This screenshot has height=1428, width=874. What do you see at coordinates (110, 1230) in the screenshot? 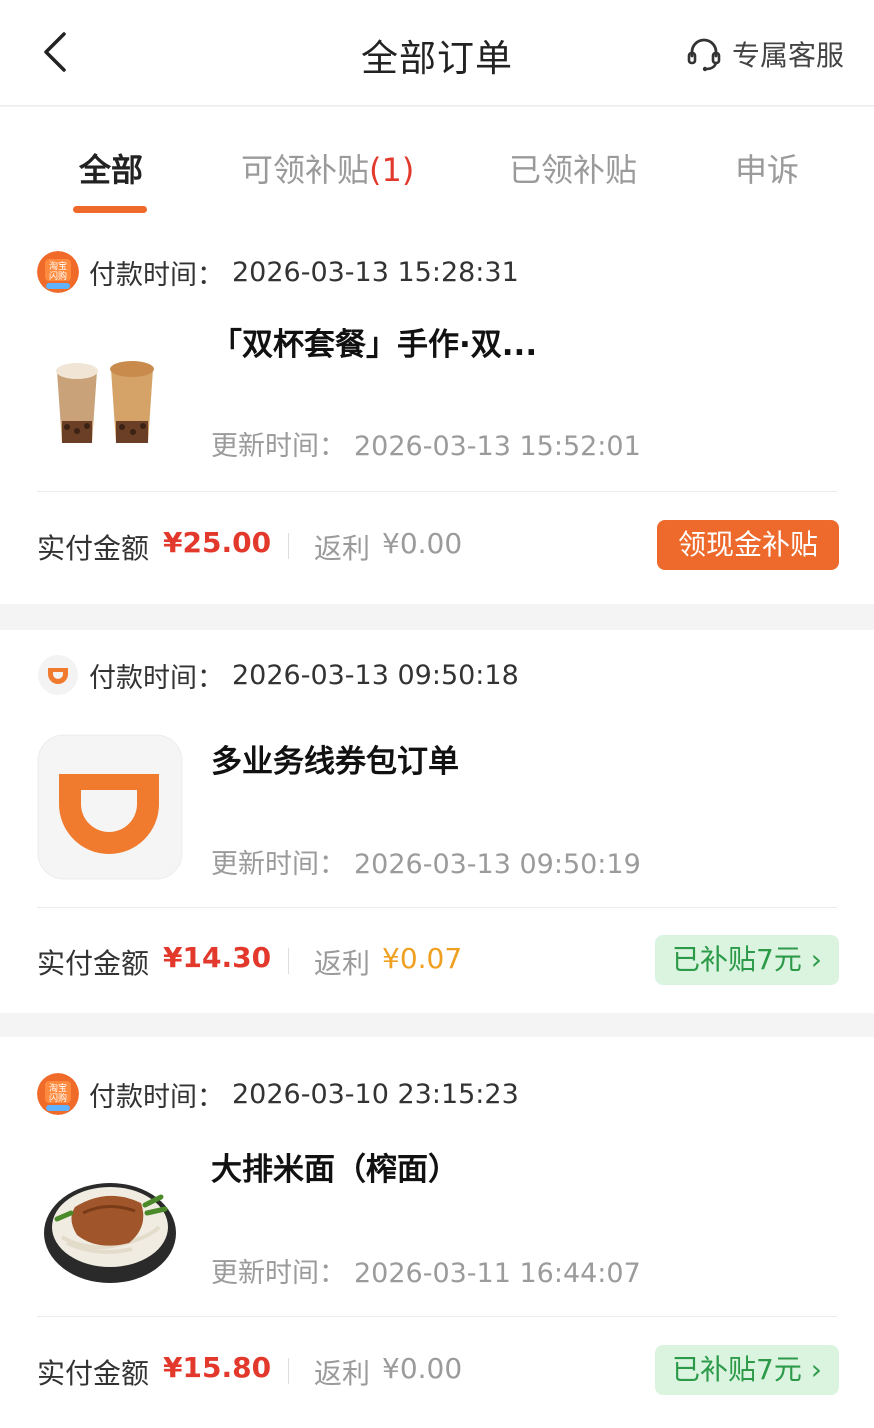
I see `noodle-bowl-image` at bounding box center [110, 1230].